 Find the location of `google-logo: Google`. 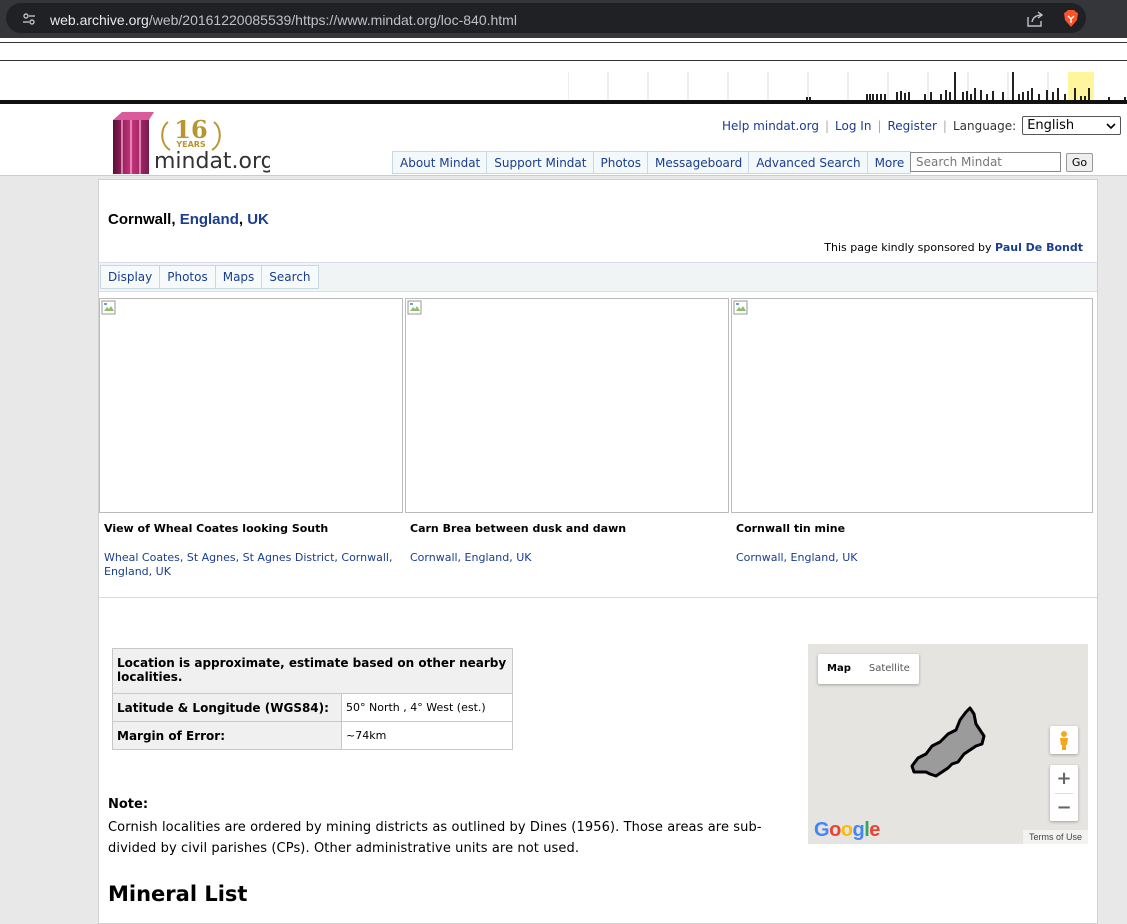

google-logo: Google is located at coordinates (847, 830).